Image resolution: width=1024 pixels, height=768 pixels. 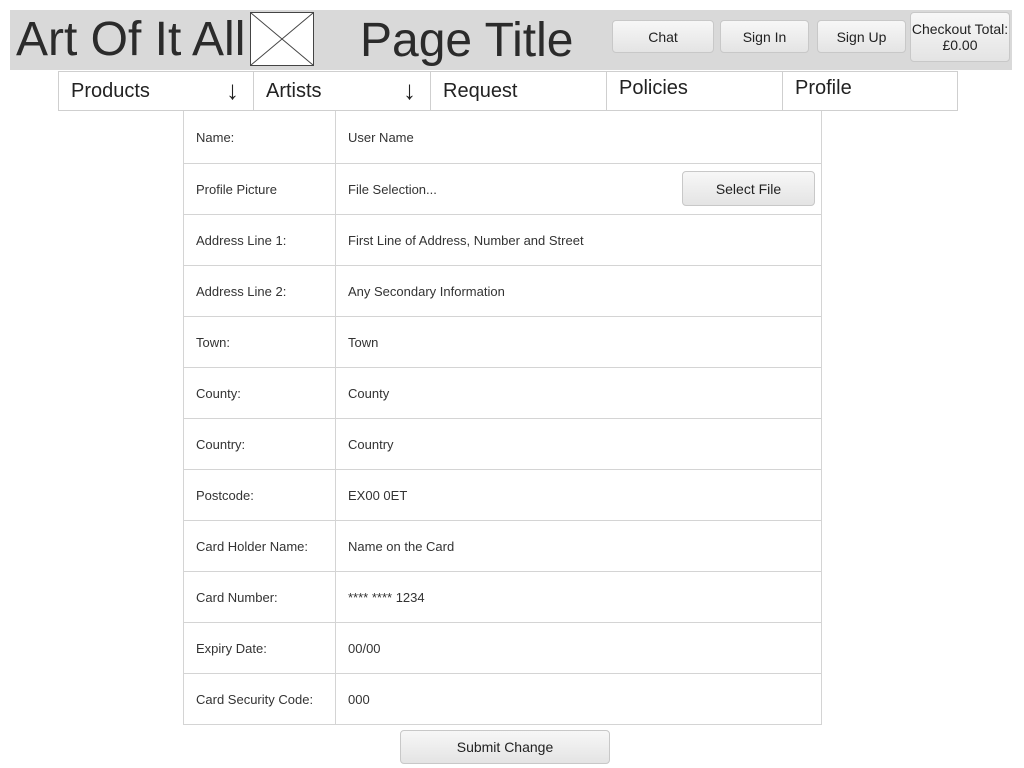 I want to click on name-field: User Name, so click(x=578, y=137).